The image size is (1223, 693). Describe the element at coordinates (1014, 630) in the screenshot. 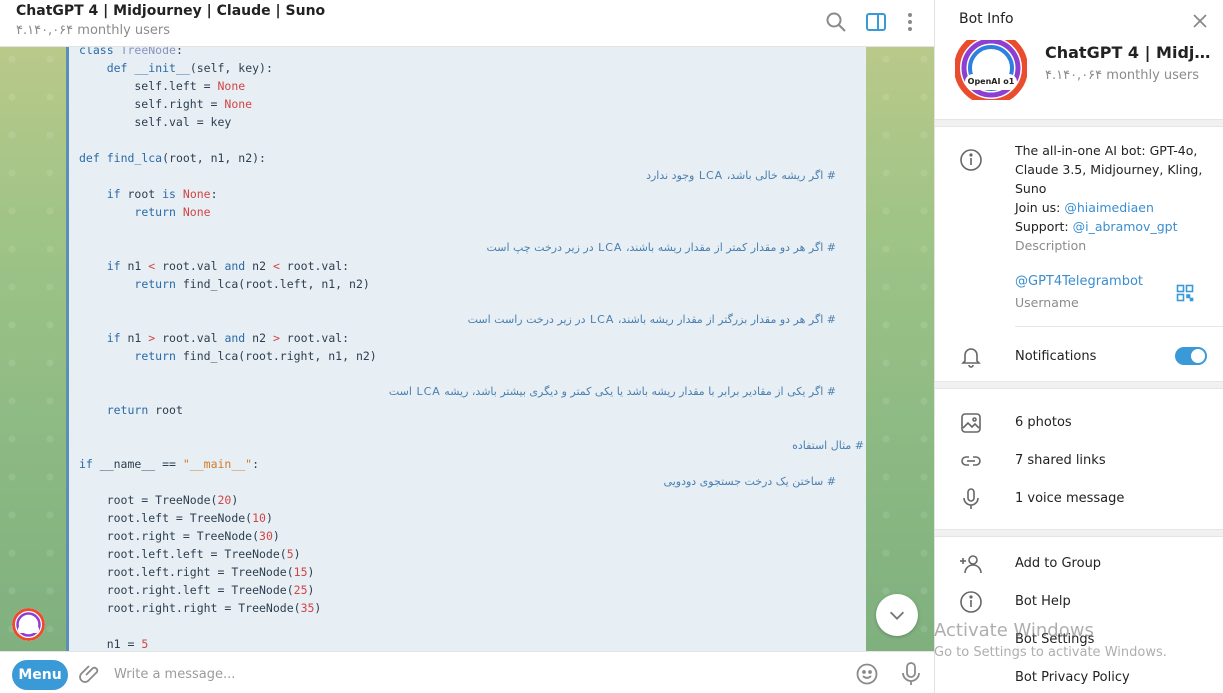

I see `activate-windows-title: Activate Windows` at that location.